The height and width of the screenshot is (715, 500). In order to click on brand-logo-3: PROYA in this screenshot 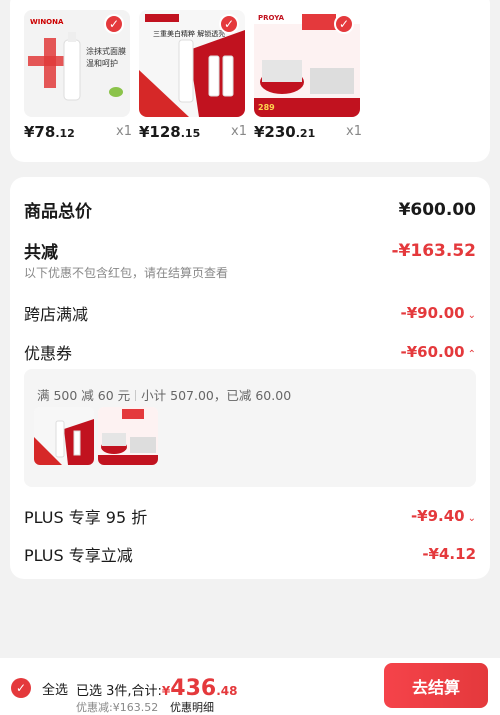, I will do `click(271, 18)`.